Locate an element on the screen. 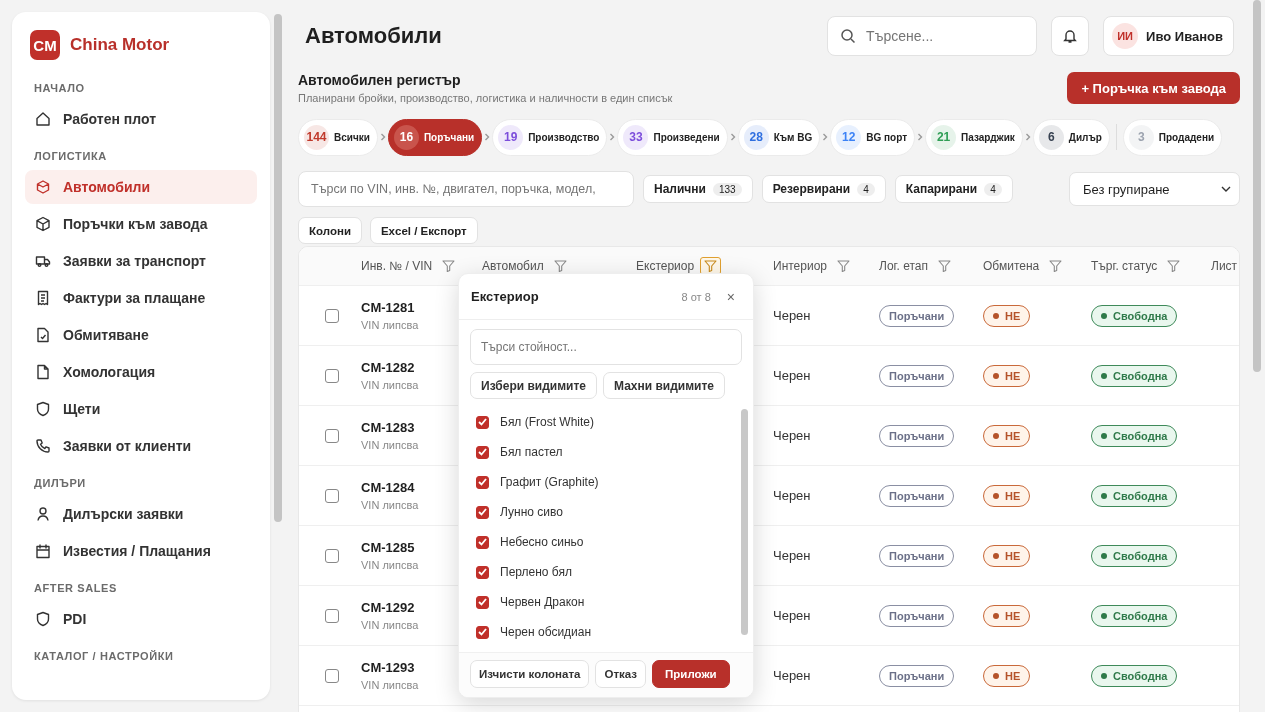 Image resolution: width=1265 pixels, height=712 pixels. stage-tab: 144 Всички is located at coordinates (338, 137).